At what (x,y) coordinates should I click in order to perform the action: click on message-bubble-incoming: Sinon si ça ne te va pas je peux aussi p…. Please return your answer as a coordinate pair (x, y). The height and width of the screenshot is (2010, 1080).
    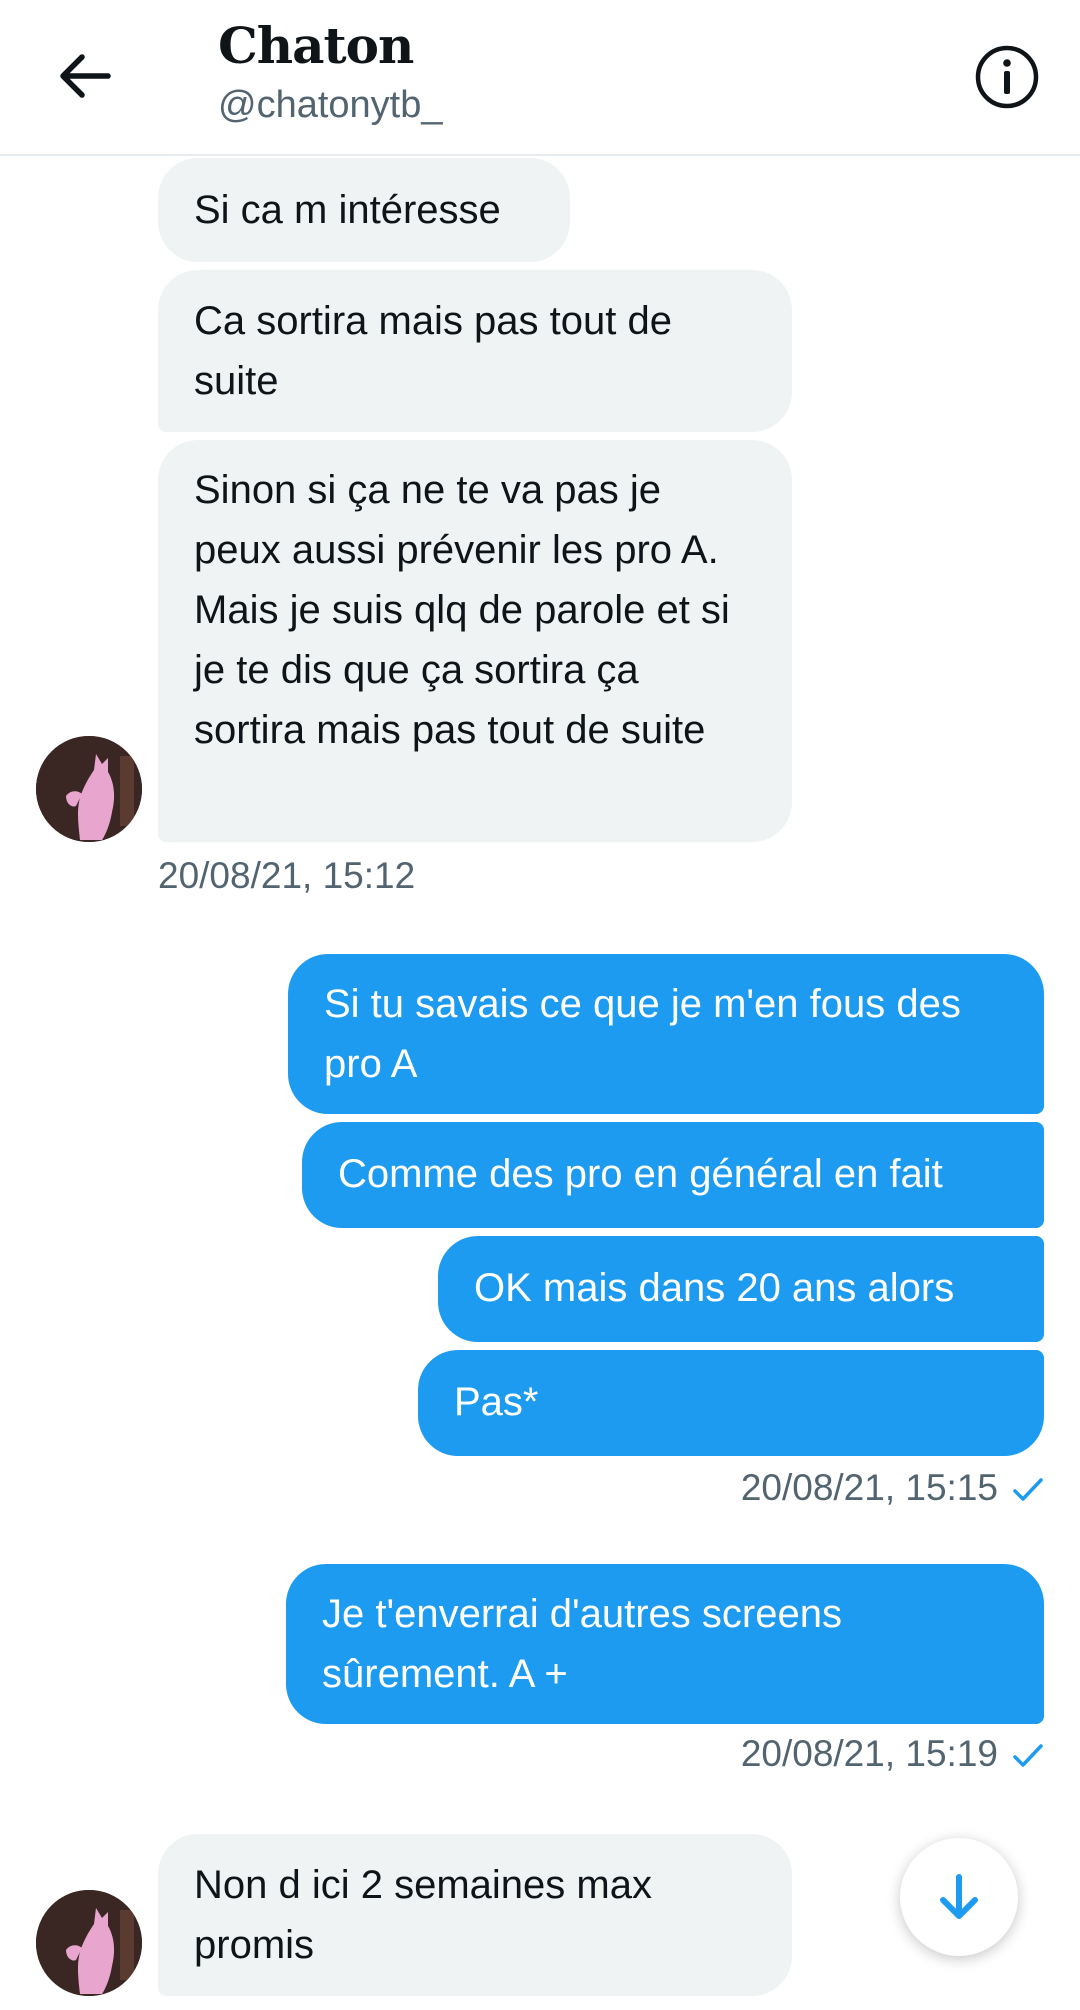
    Looking at the image, I should click on (475, 641).